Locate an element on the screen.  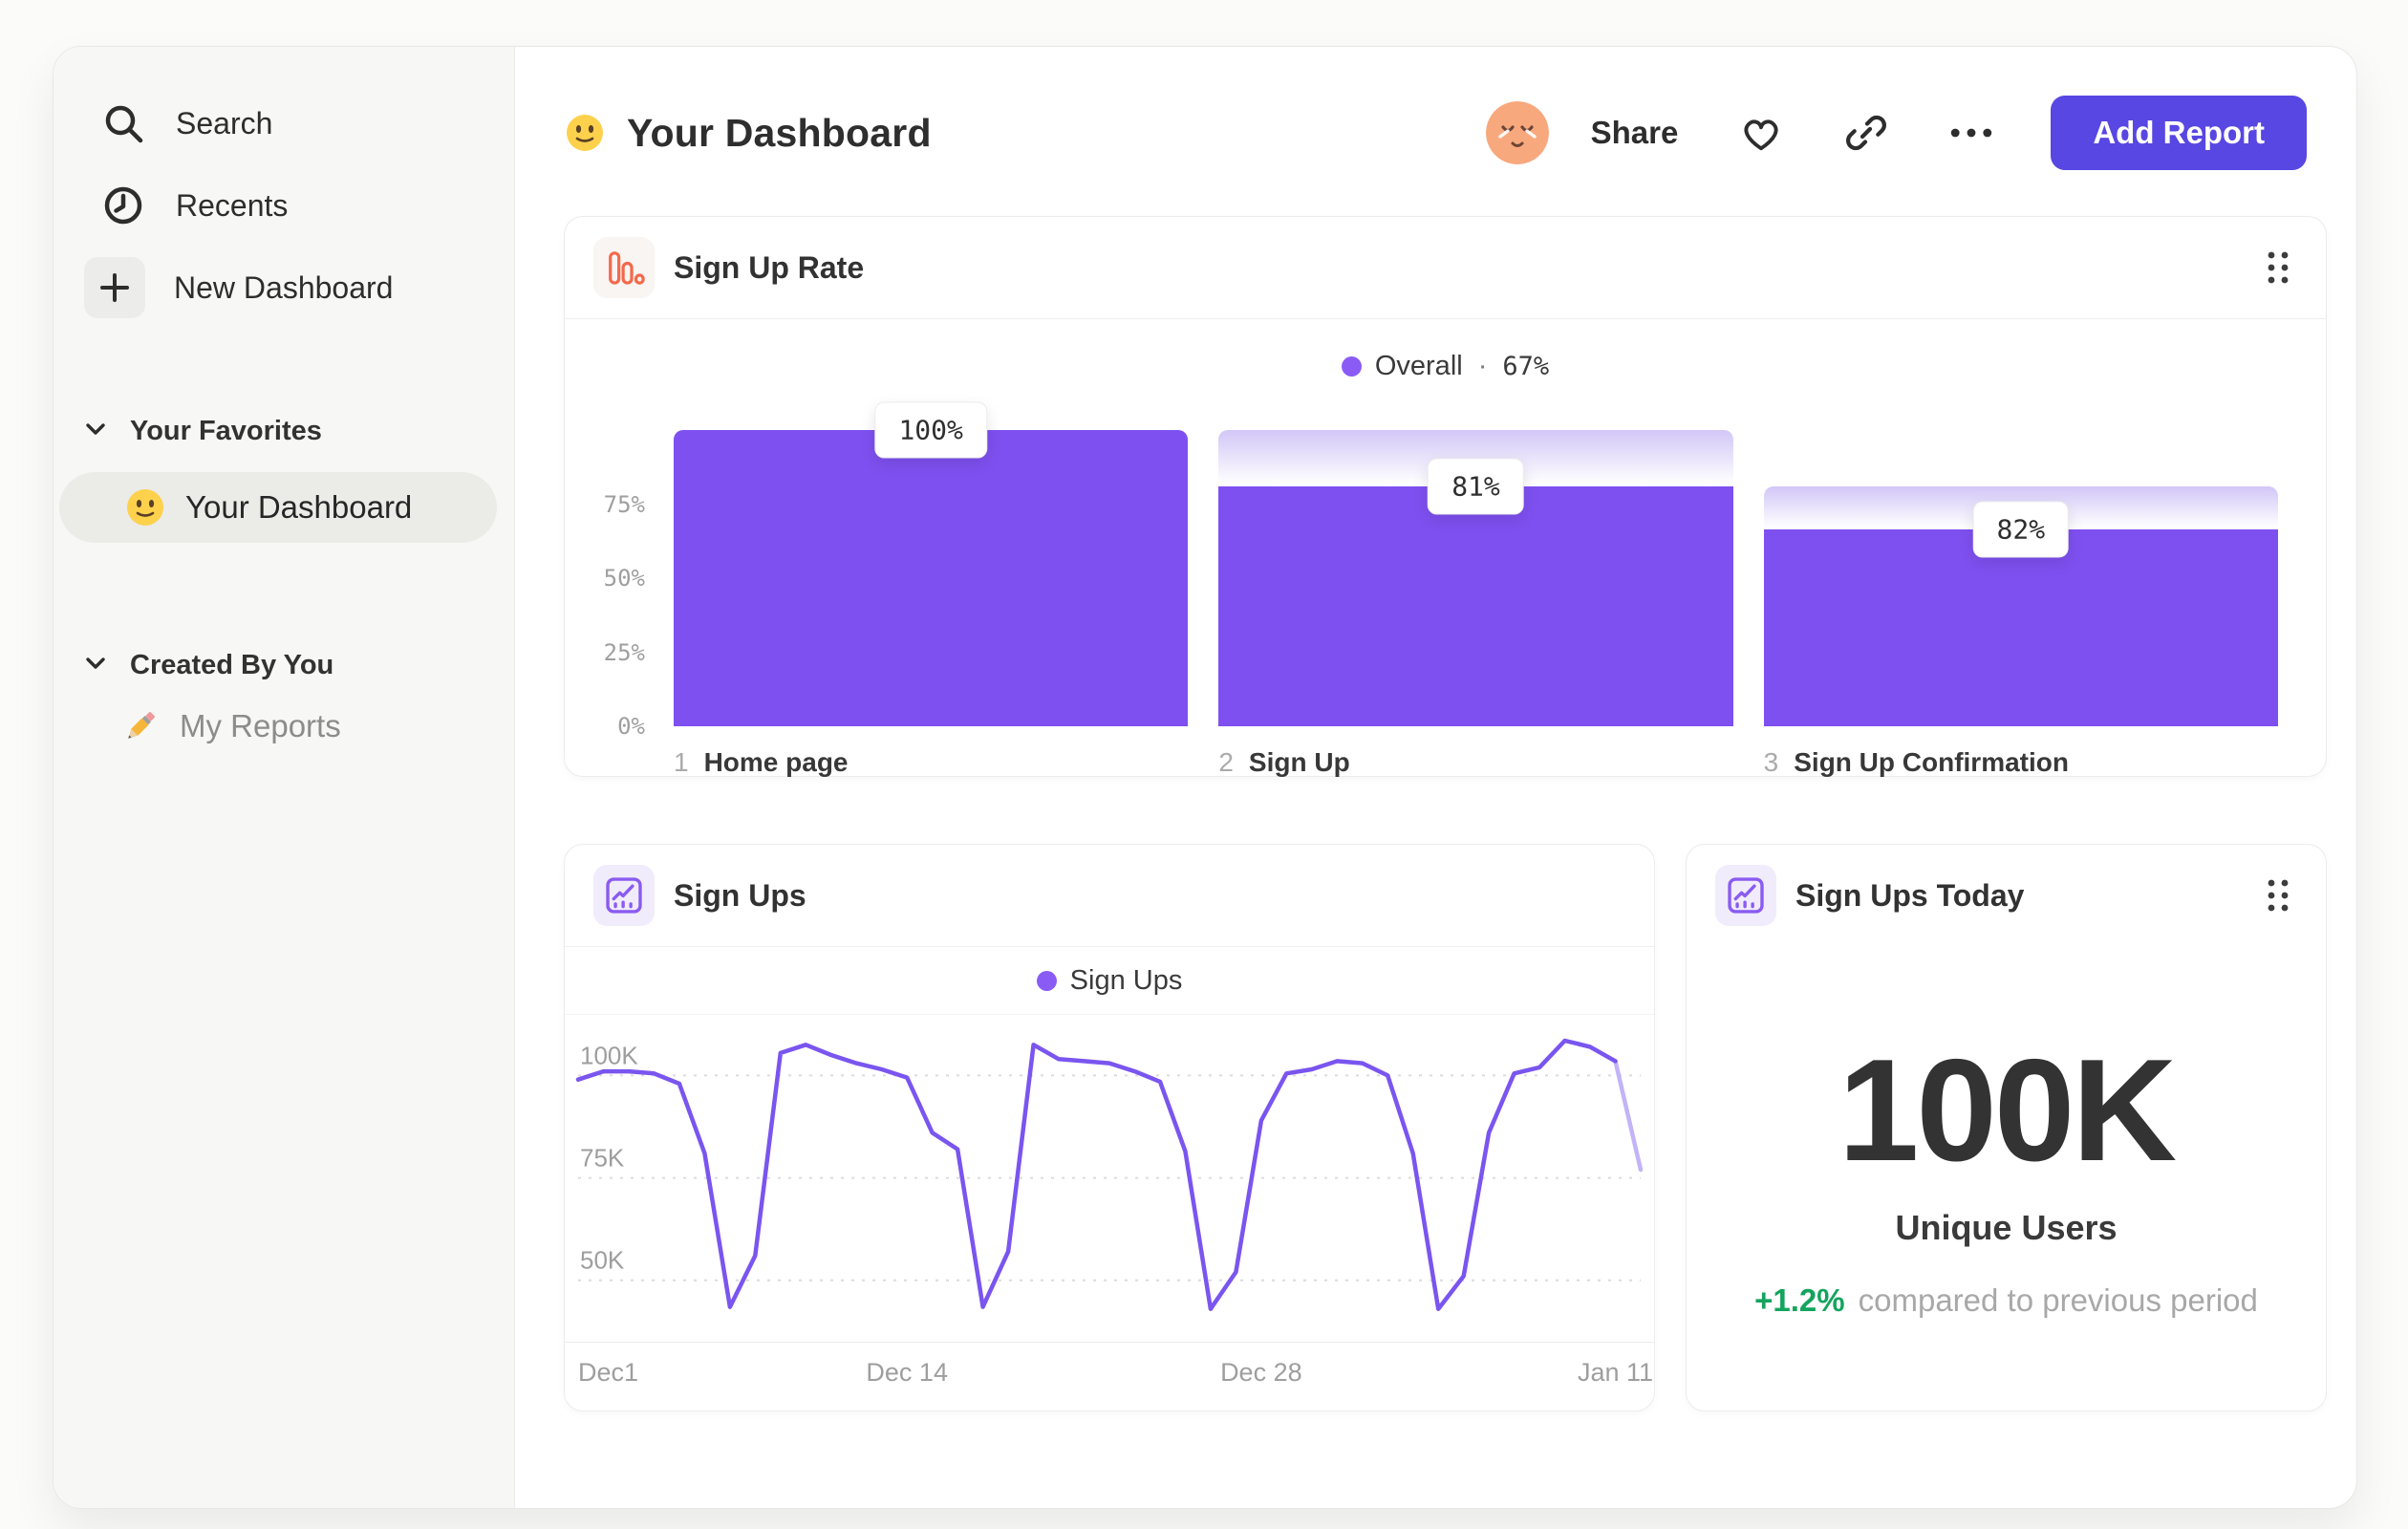
section-title: Created By You is located at coordinates (232, 665).